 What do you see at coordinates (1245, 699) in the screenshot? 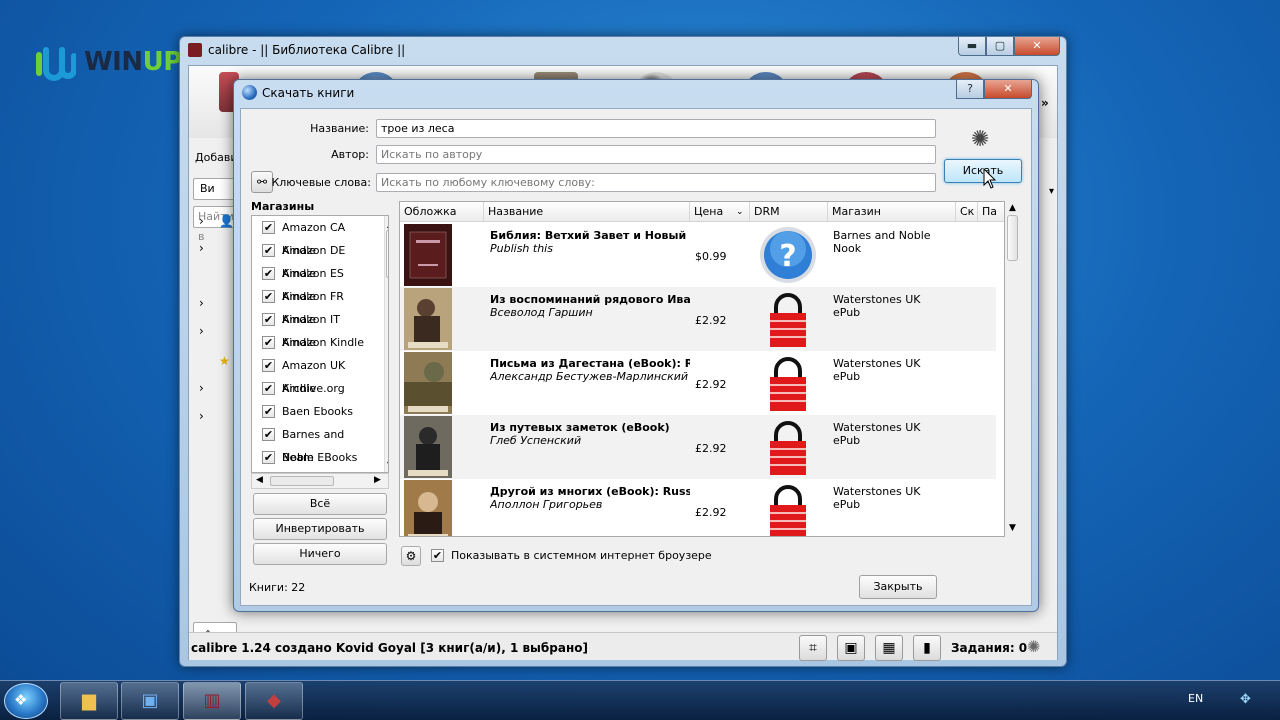
I see `dropbox-tray-icon: ✥` at bounding box center [1245, 699].